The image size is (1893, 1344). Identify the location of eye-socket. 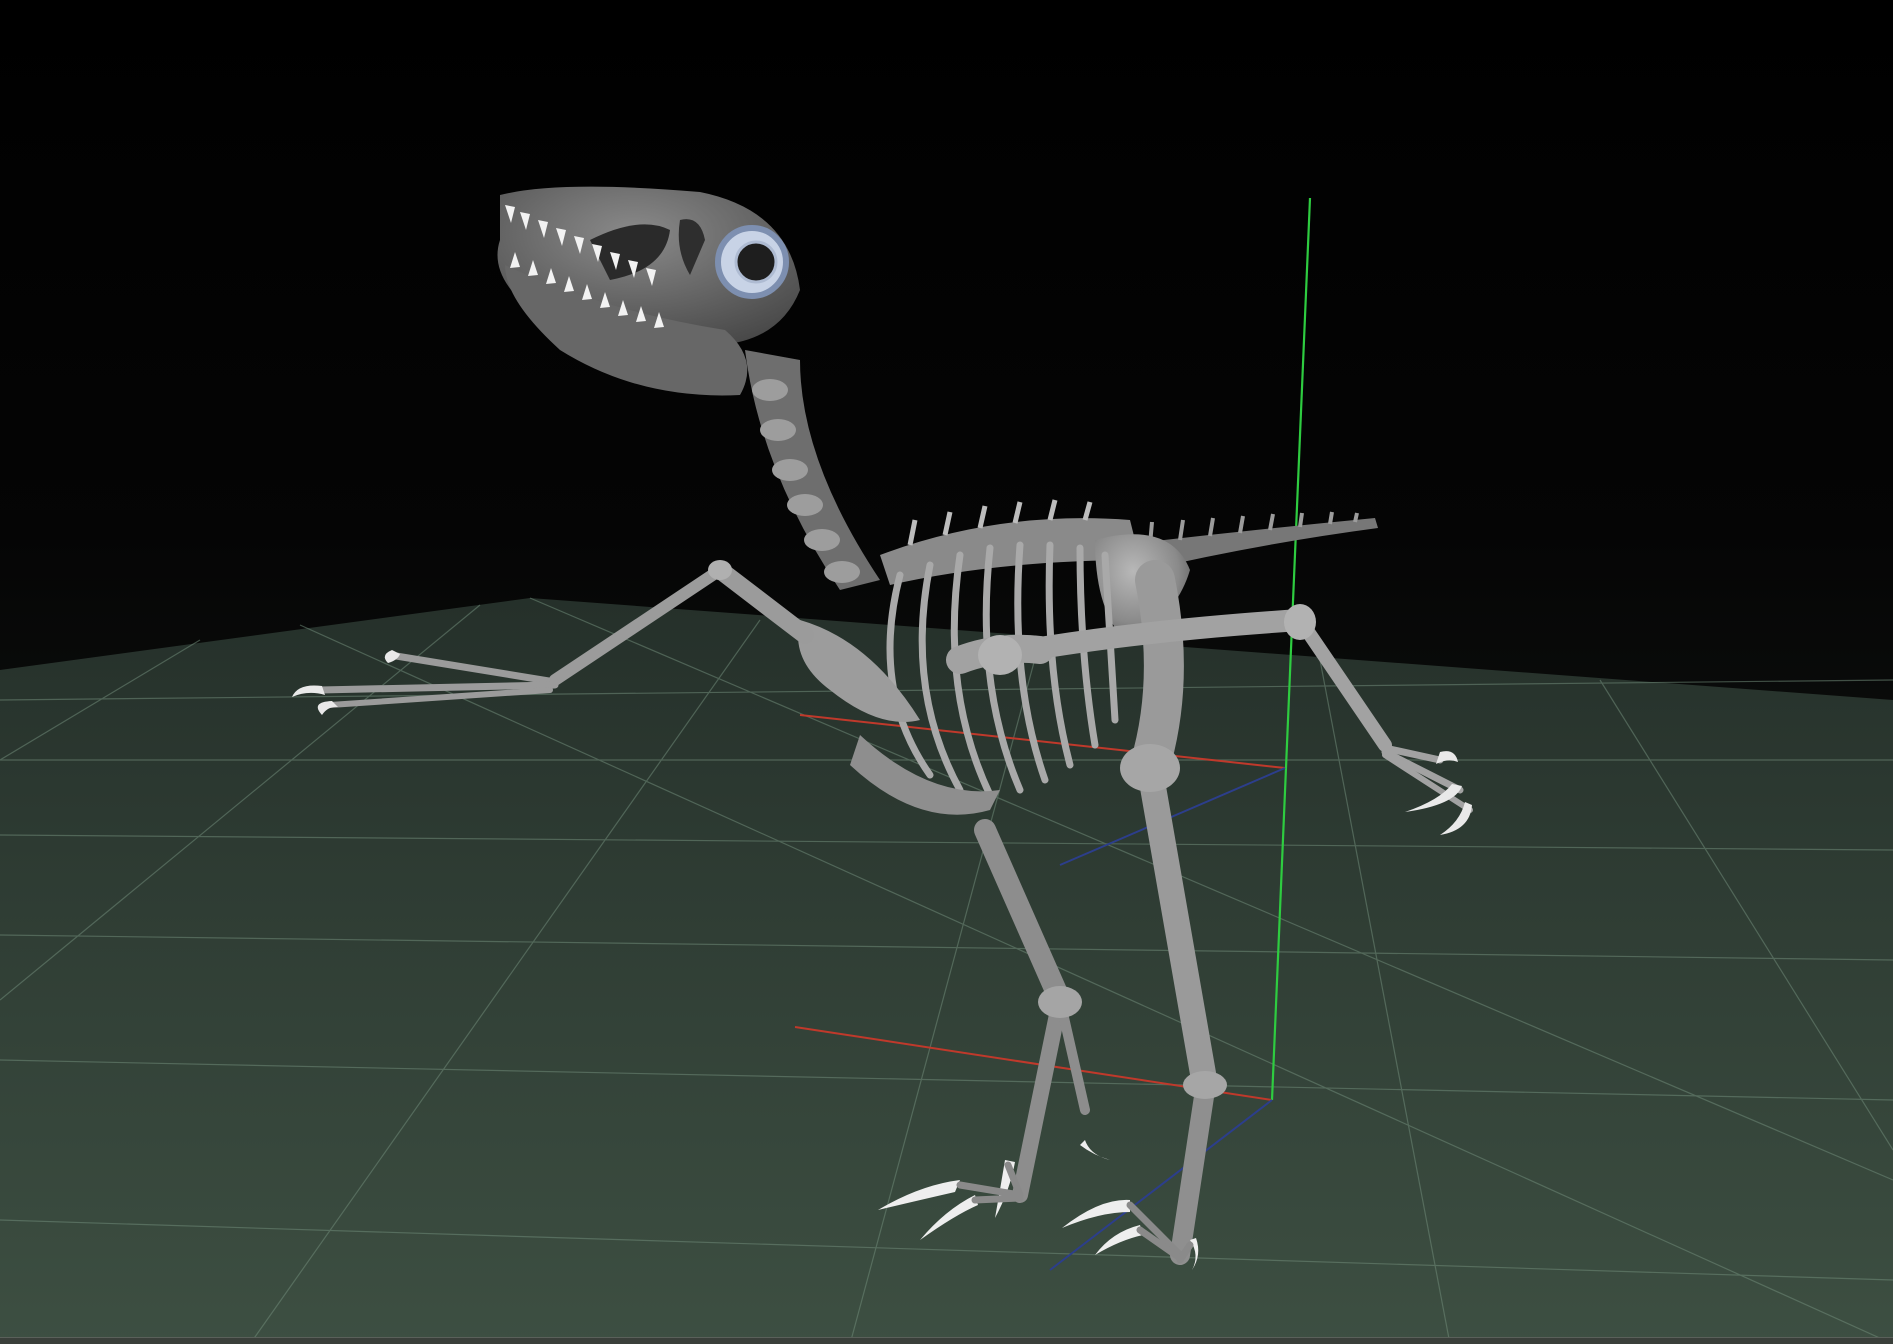
(756, 262).